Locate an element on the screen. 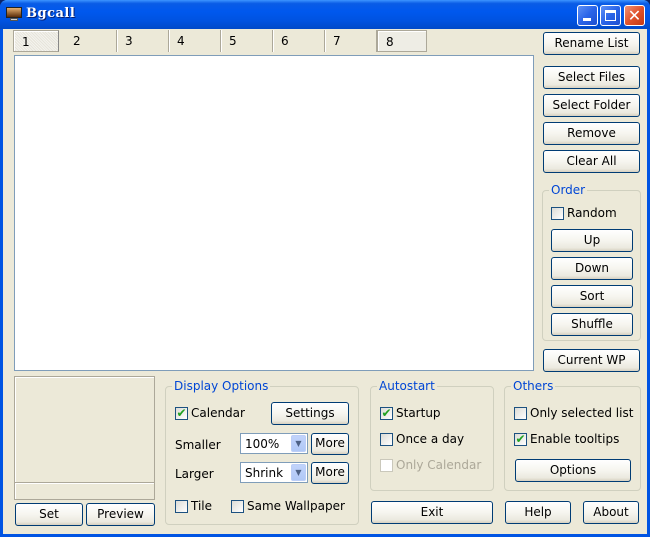 The width and height of the screenshot is (650, 537). autostart-title: Autostart is located at coordinates (407, 386).